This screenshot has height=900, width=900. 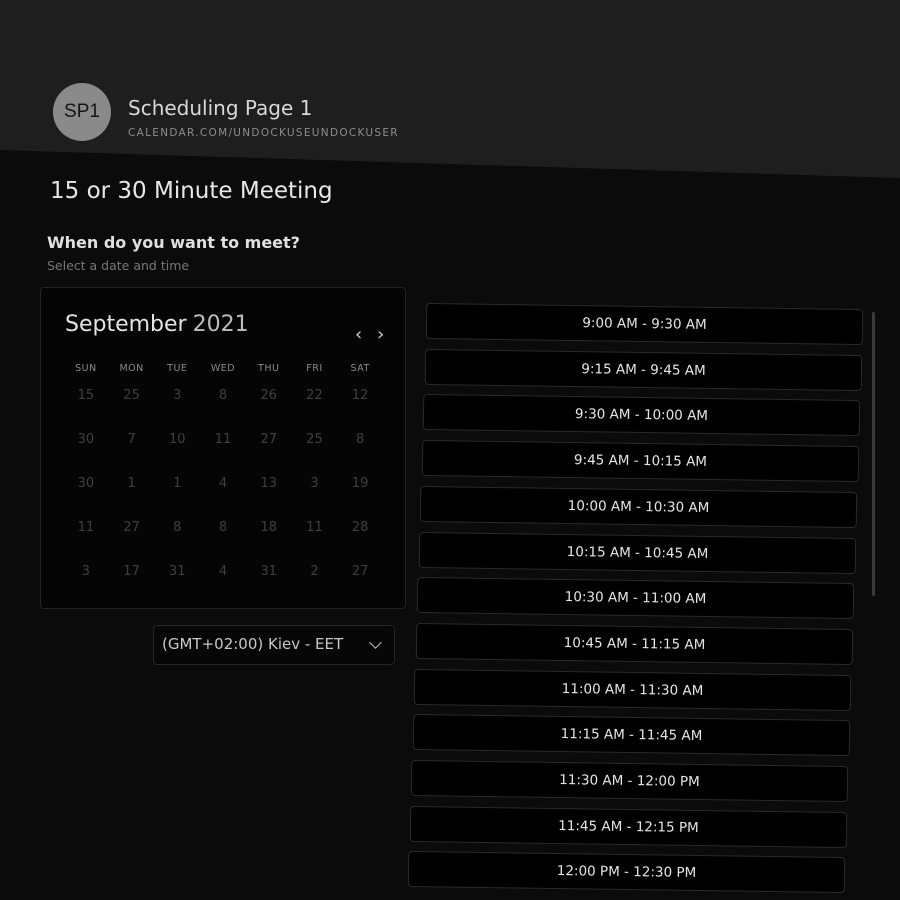 What do you see at coordinates (314, 368) in the screenshot?
I see `weekday-label: FRI` at bounding box center [314, 368].